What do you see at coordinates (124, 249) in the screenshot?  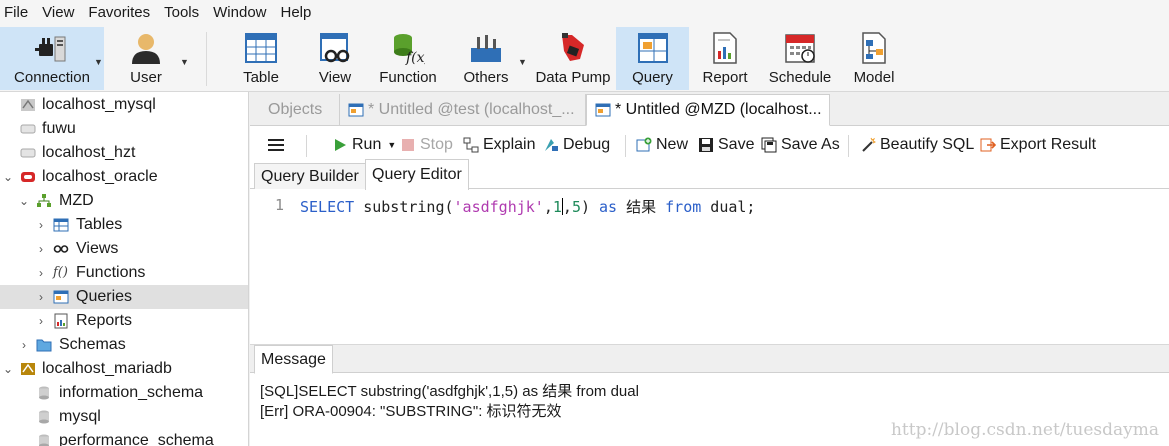 I see `tree-item-views: › Views` at bounding box center [124, 249].